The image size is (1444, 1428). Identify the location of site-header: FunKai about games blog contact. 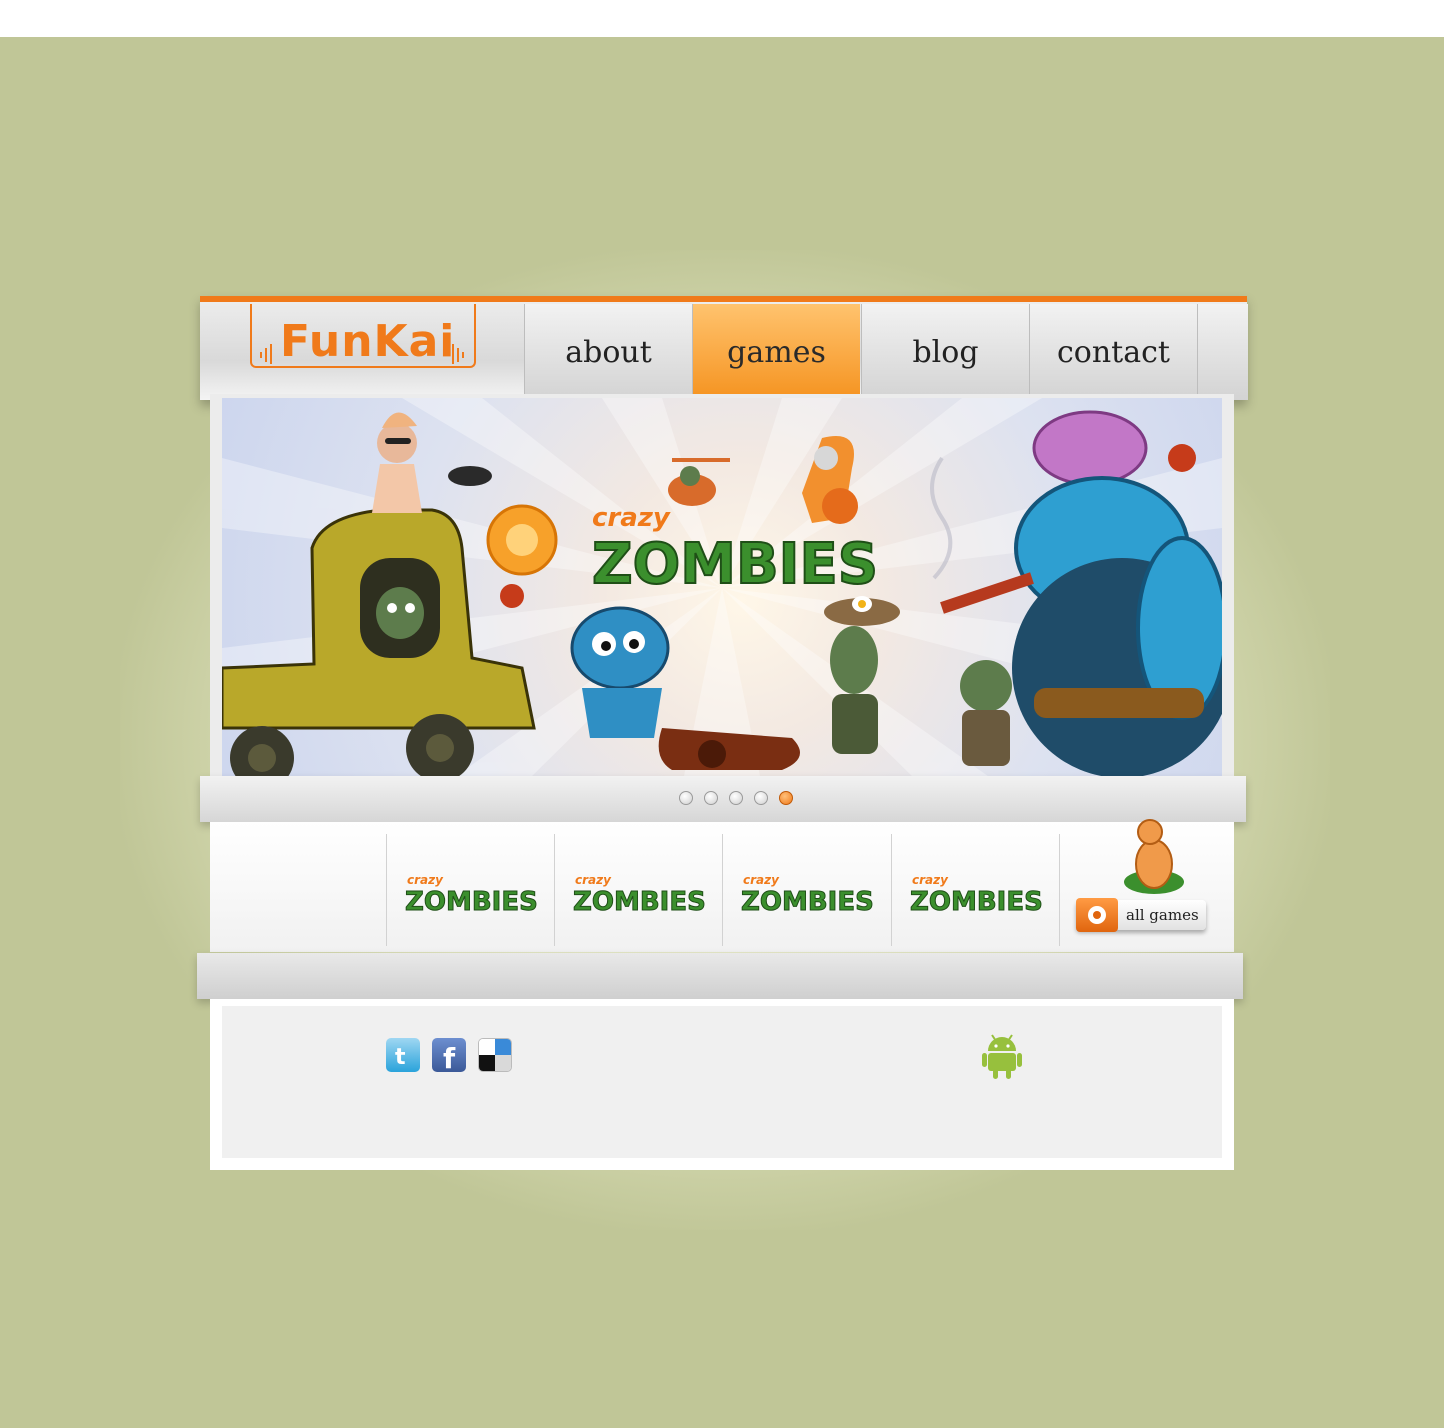
(724, 348).